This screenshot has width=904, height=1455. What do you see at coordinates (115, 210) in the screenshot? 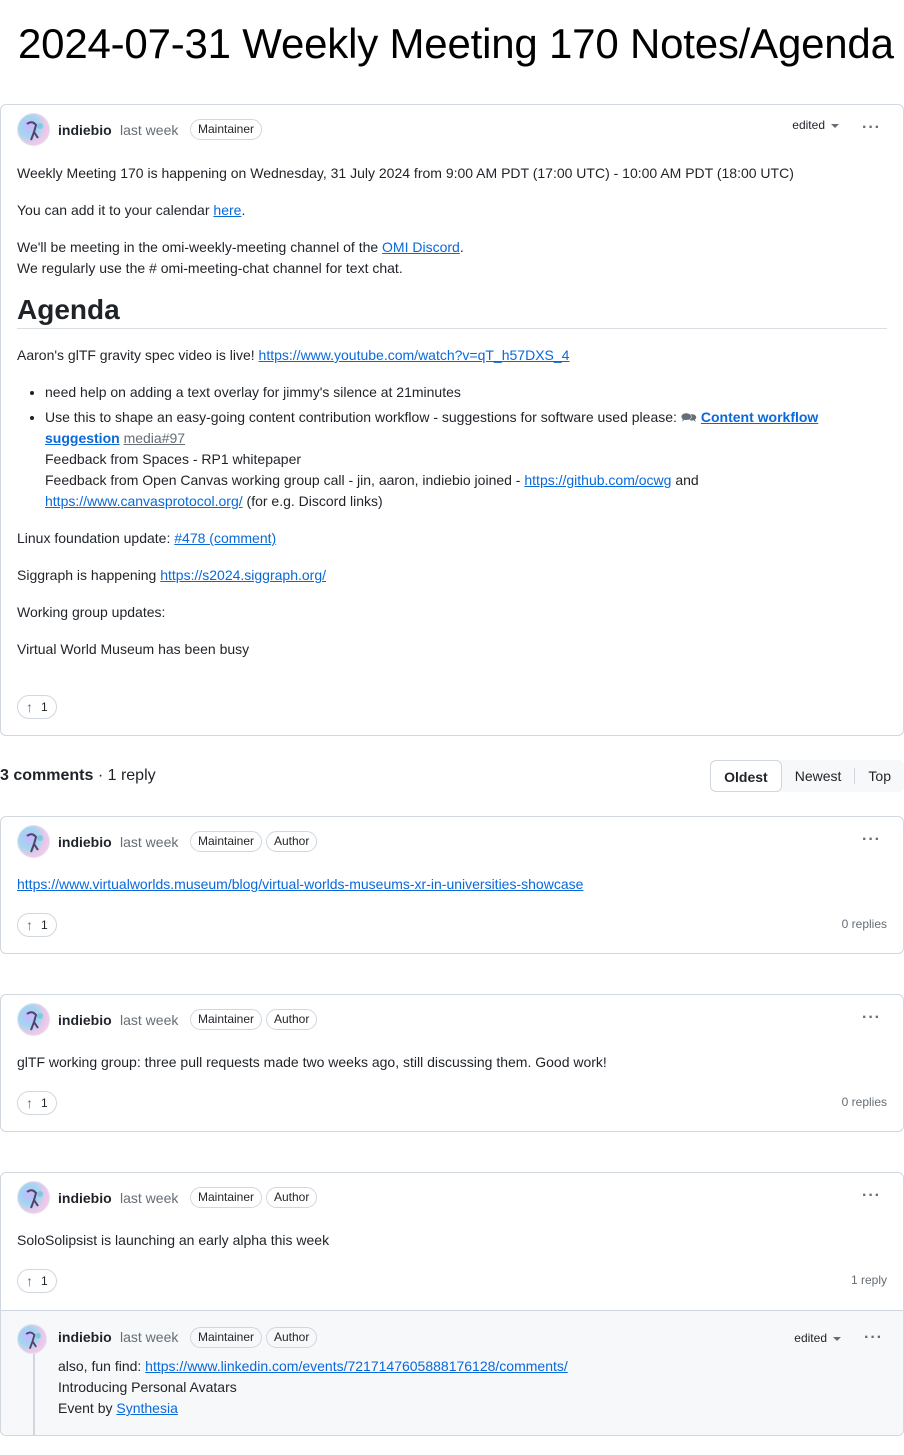
I see `calendar-prefix: You can add it to your calendar` at bounding box center [115, 210].